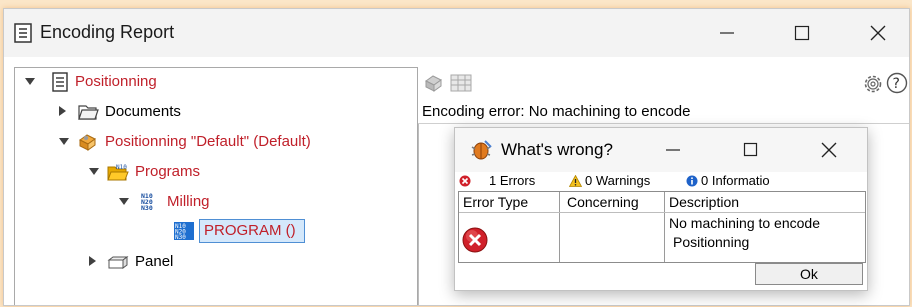 The image size is (912, 307). Describe the element at coordinates (116, 81) in the screenshot. I see `tree-node-label: Positionning` at that location.